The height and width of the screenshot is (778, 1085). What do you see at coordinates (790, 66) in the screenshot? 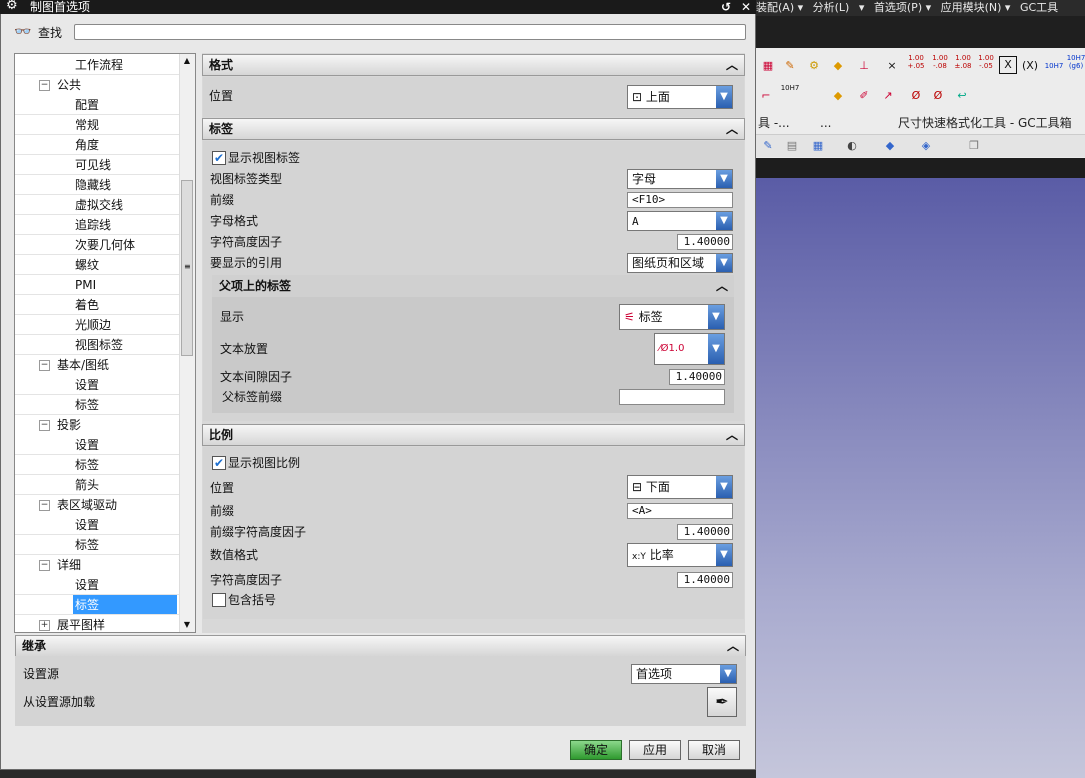
I see `edit-table-icon: ✎` at bounding box center [790, 66].